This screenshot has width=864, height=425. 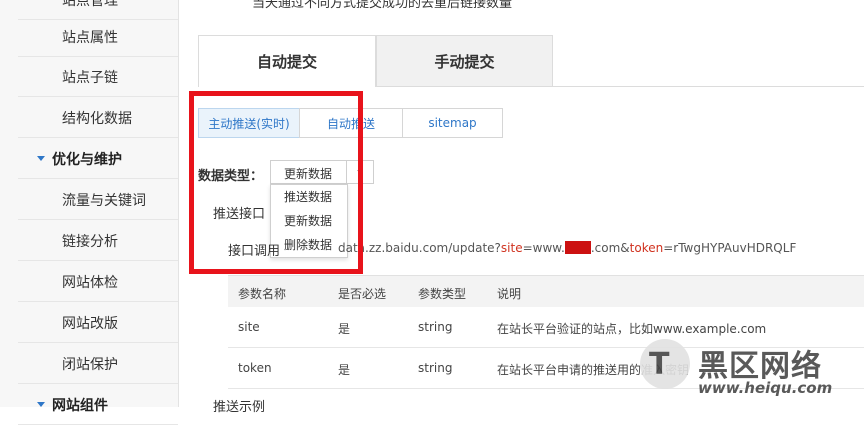 I want to click on dropdown-option-update: 更新数据, so click(x=309, y=221).